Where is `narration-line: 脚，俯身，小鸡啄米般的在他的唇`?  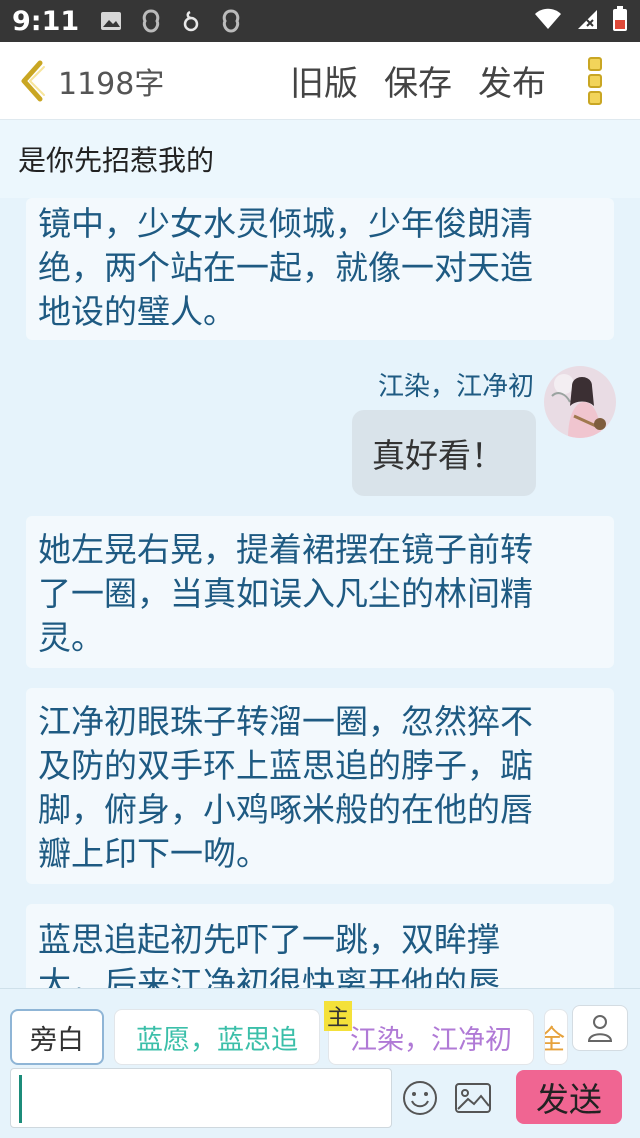
narration-line: 脚，俯身，小鸡啄米般的在他的唇 is located at coordinates (285, 809).